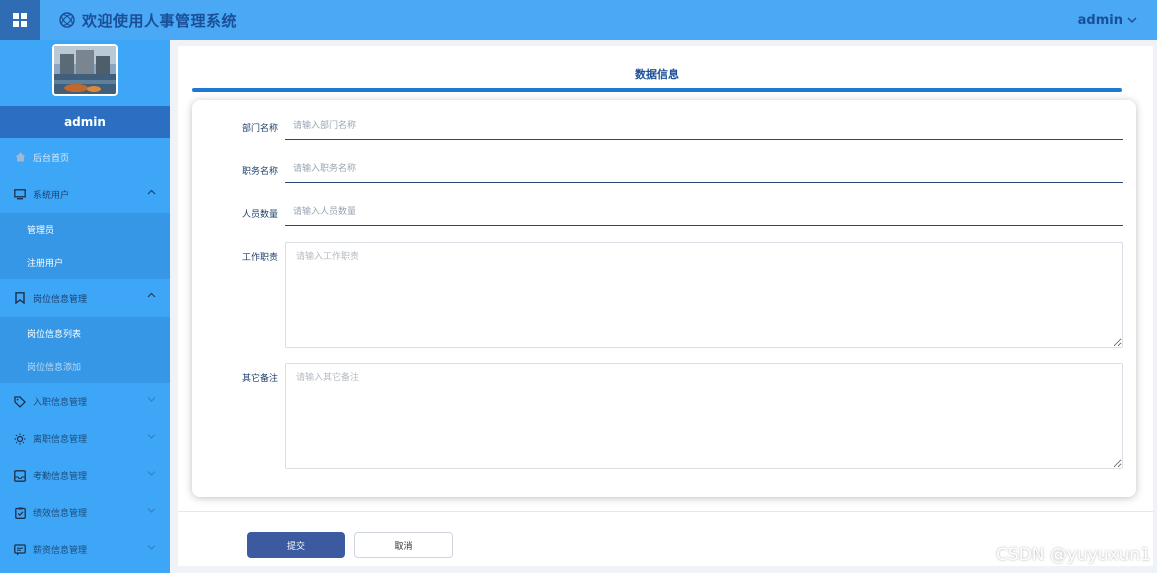 This screenshot has width=1157, height=573. Describe the element at coordinates (41, 231) in the screenshot. I see `sidebar-item-label: 管理员` at that location.